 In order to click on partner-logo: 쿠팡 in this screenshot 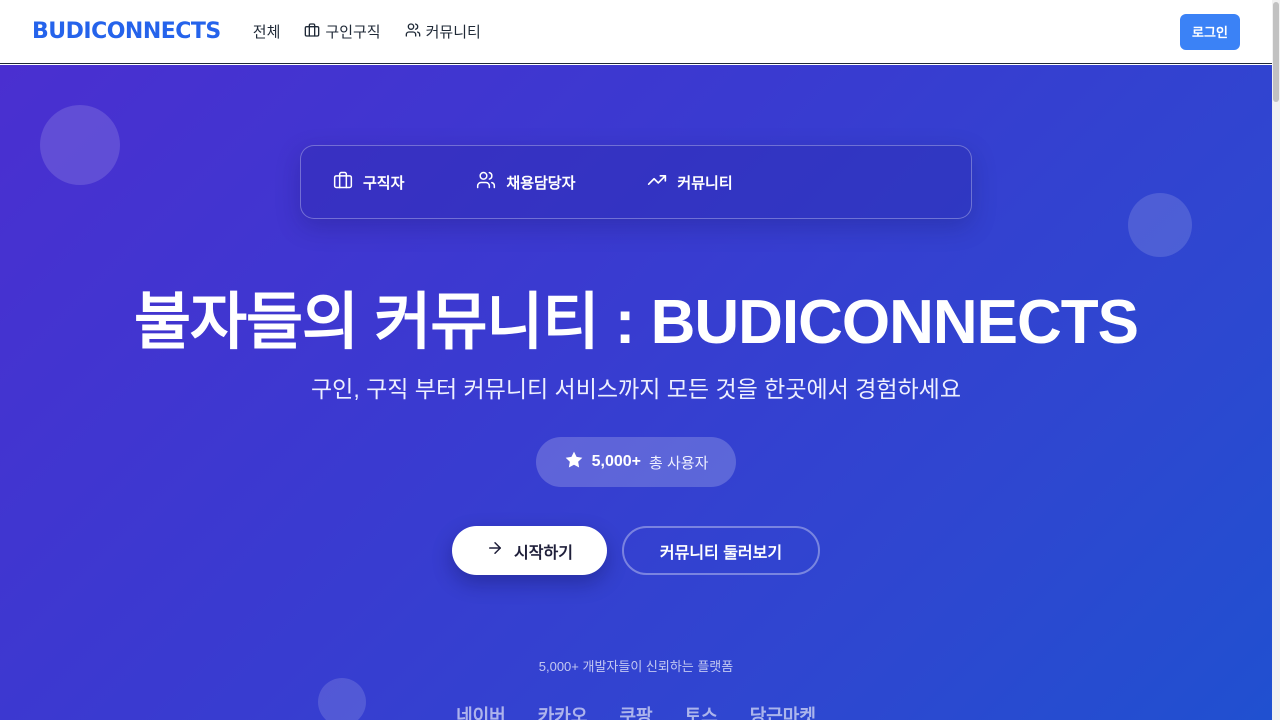, I will do `click(636, 713)`.